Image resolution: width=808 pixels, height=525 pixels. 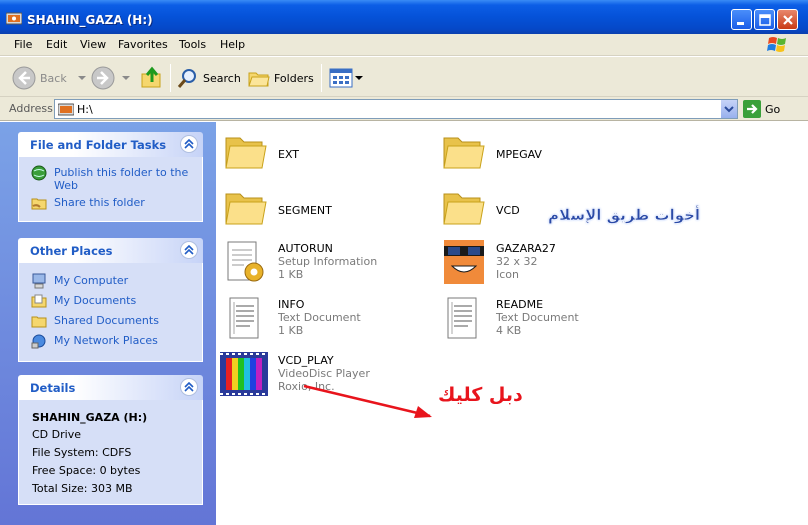 I want to click on publish-web-task: Publish this folder to the Web, so click(x=110, y=180).